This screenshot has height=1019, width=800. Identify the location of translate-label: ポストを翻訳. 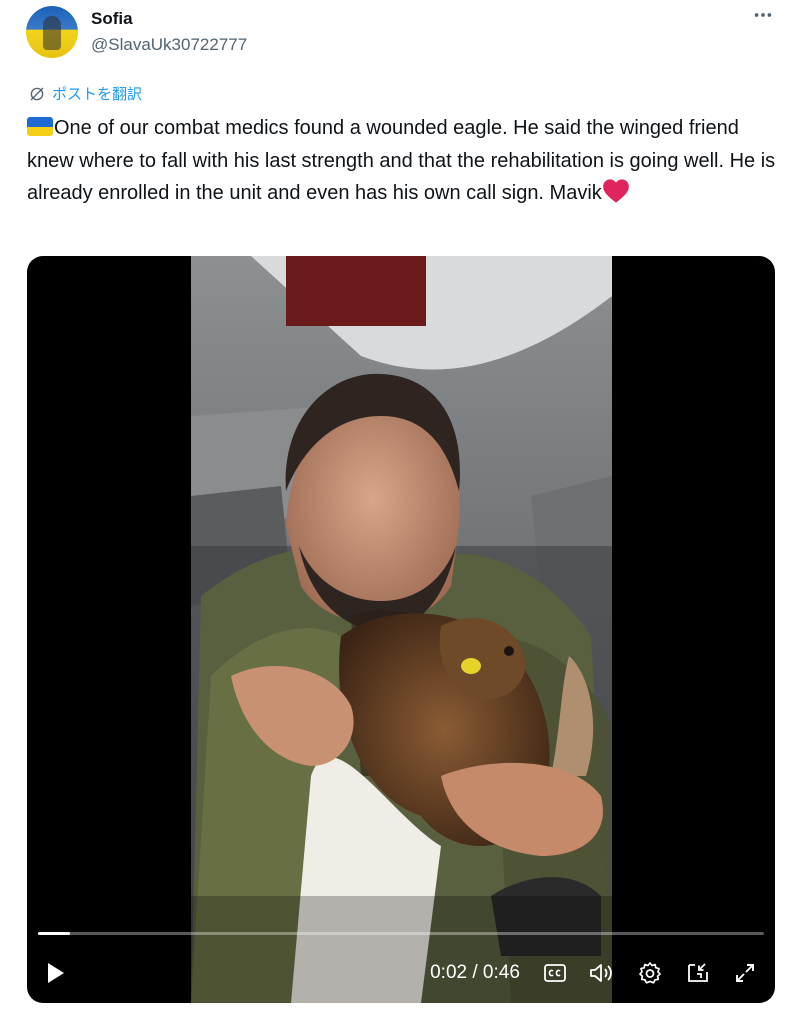
(97, 94).